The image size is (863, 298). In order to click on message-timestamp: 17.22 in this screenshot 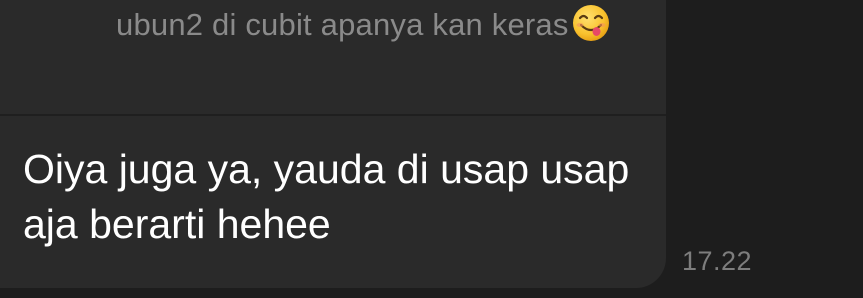, I will do `click(717, 261)`.